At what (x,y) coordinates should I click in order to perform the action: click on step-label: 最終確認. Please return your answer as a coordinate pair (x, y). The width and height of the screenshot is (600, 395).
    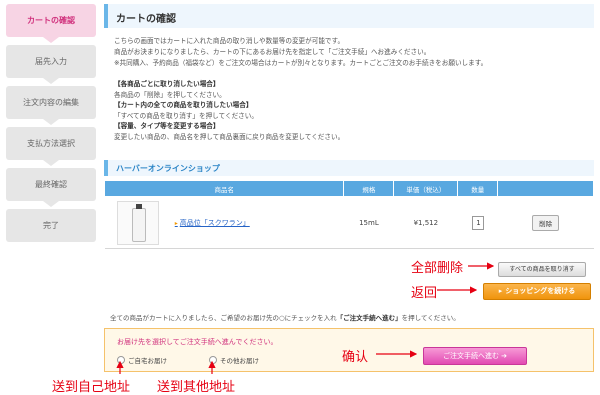
    Looking at the image, I should click on (51, 184).